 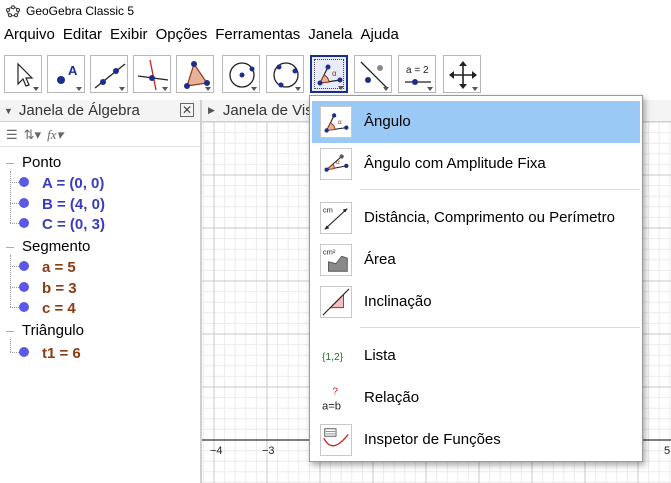 What do you see at coordinates (455, 163) in the screenshot?
I see `menu-item-label: Ângulo com Amplitude Fixa` at bounding box center [455, 163].